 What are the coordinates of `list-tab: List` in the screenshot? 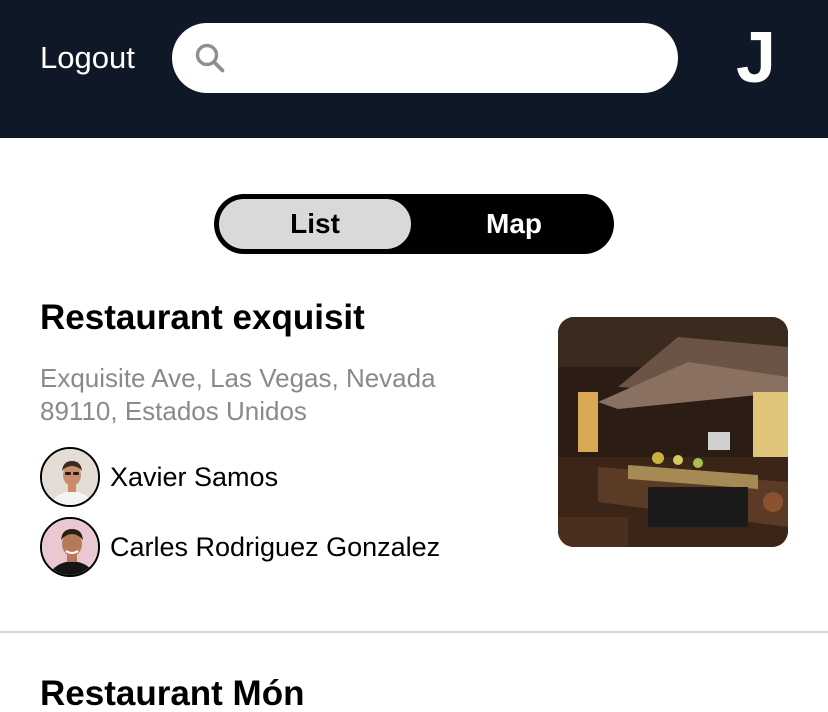 It's located at (315, 224).